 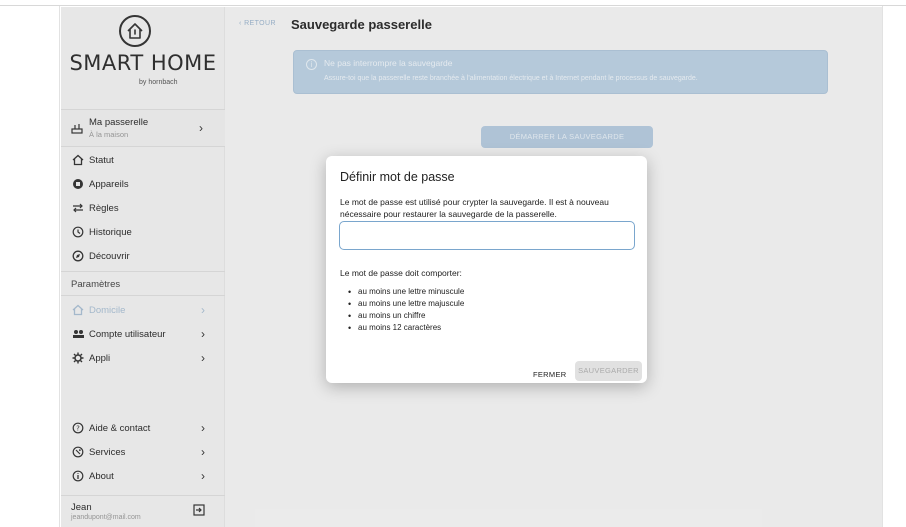 What do you see at coordinates (549, 374) in the screenshot?
I see `close-button: FERMER` at bounding box center [549, 374].